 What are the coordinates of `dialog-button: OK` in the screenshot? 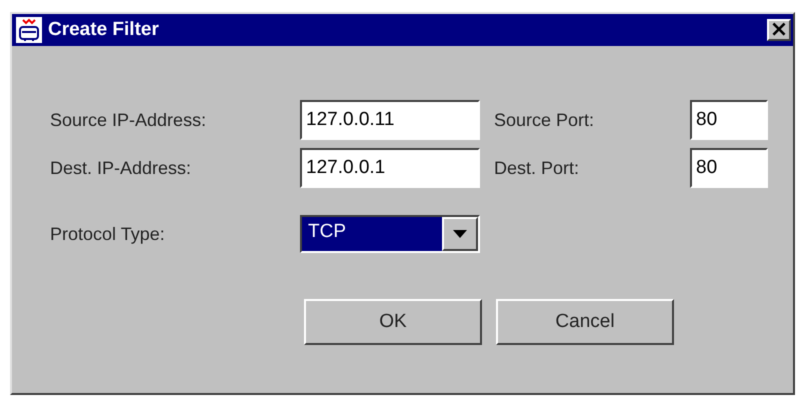 It's located at (393, 322).